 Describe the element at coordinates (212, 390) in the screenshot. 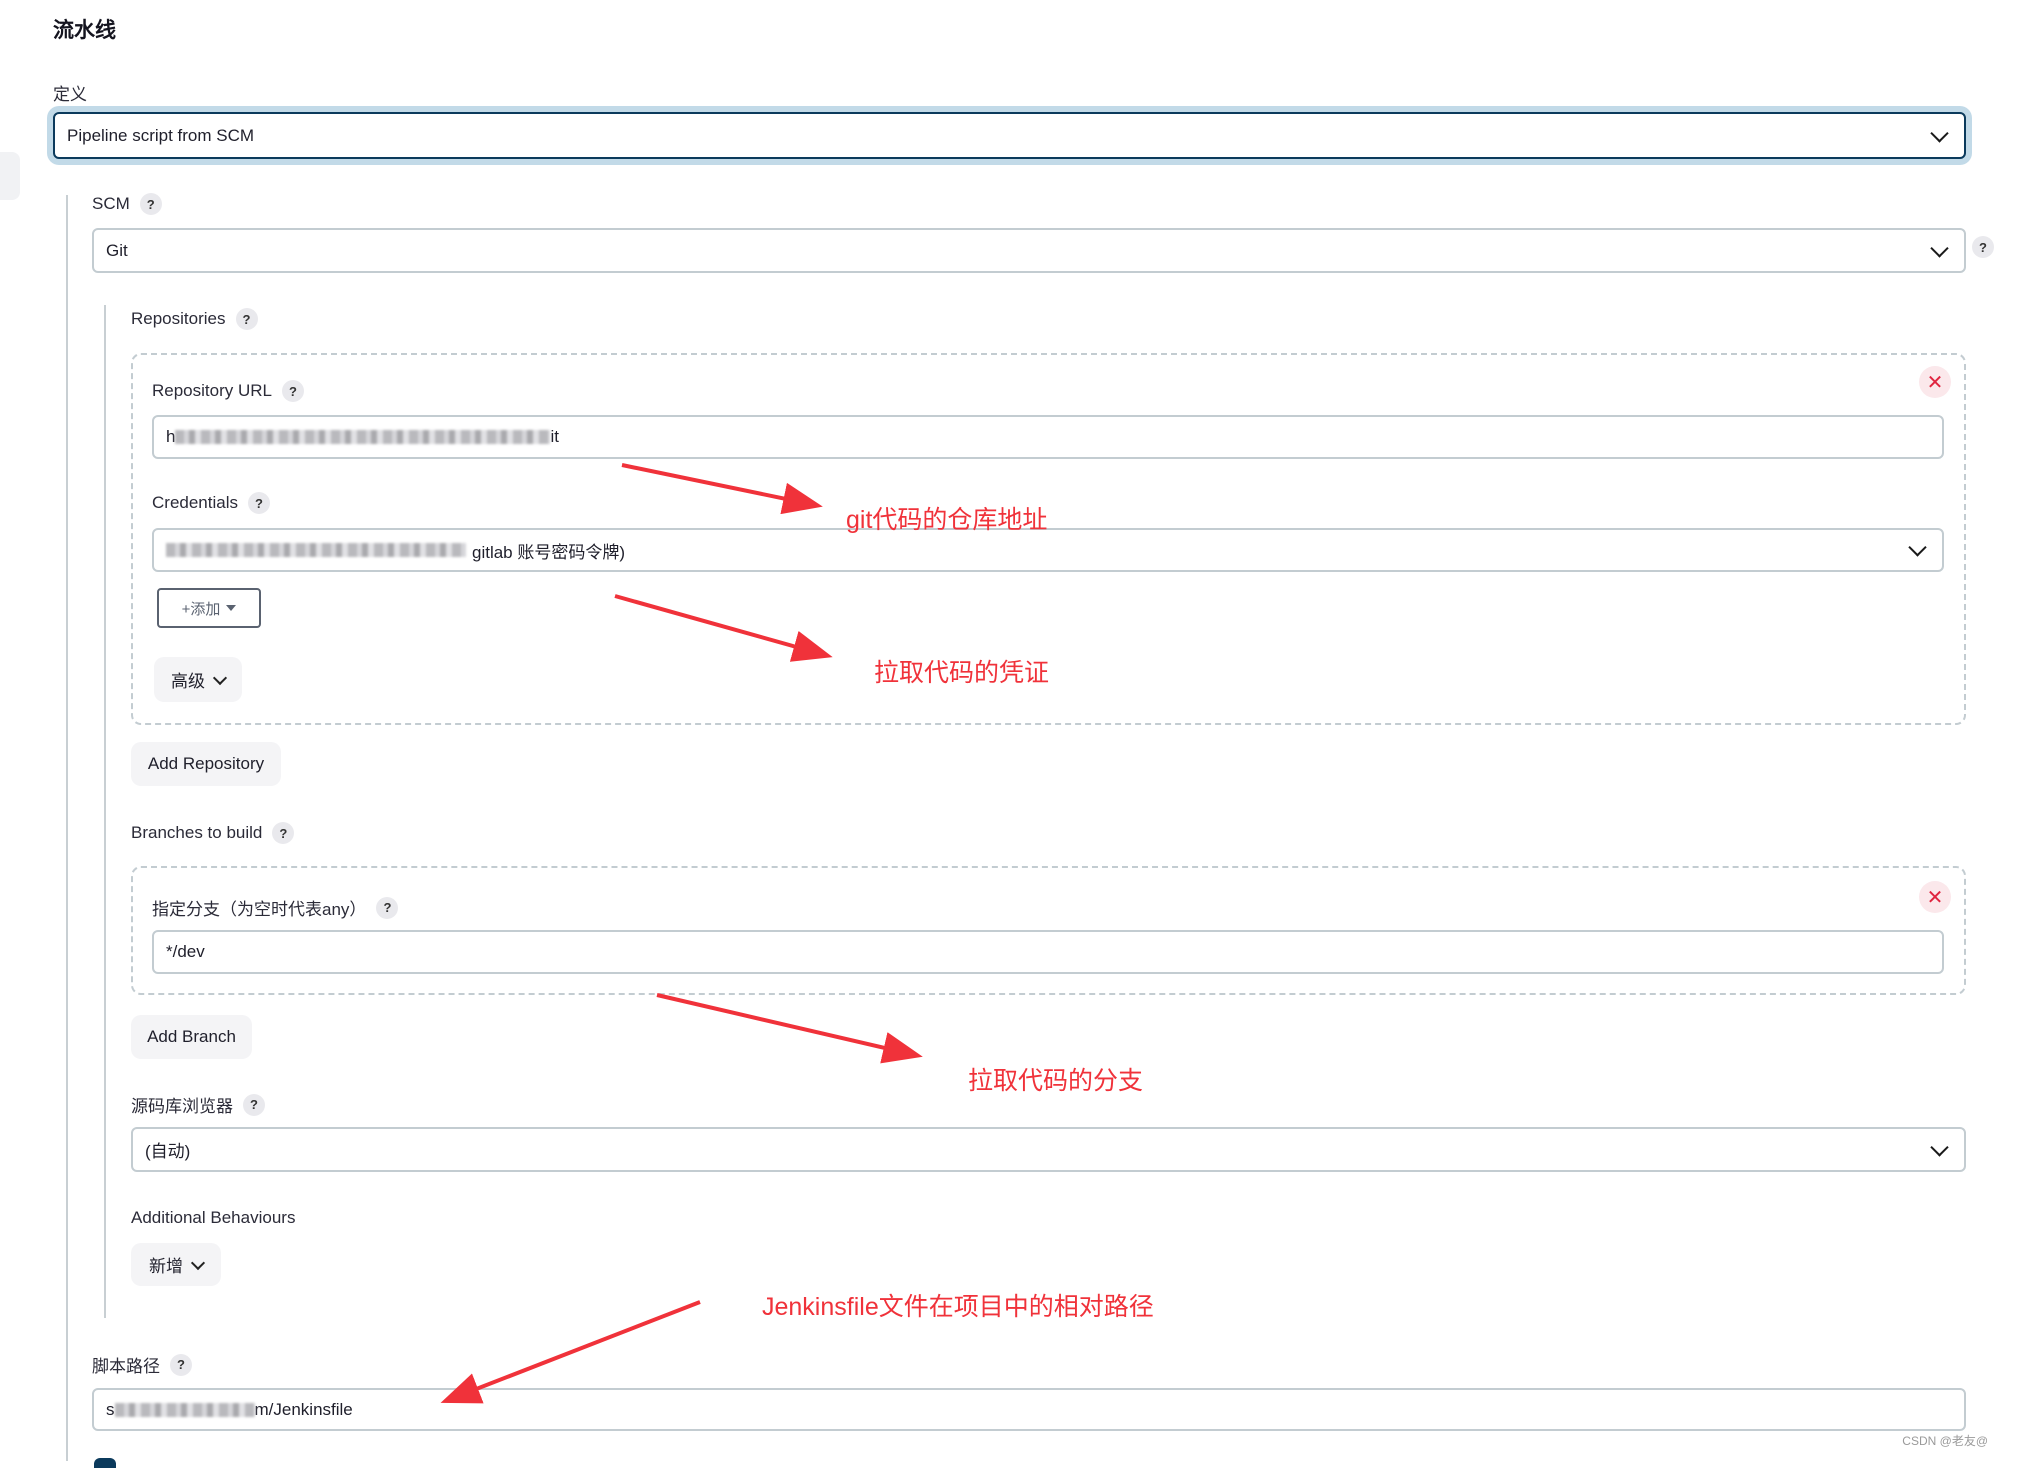

I see `repository-url-label-text: Repository URL` at that location.